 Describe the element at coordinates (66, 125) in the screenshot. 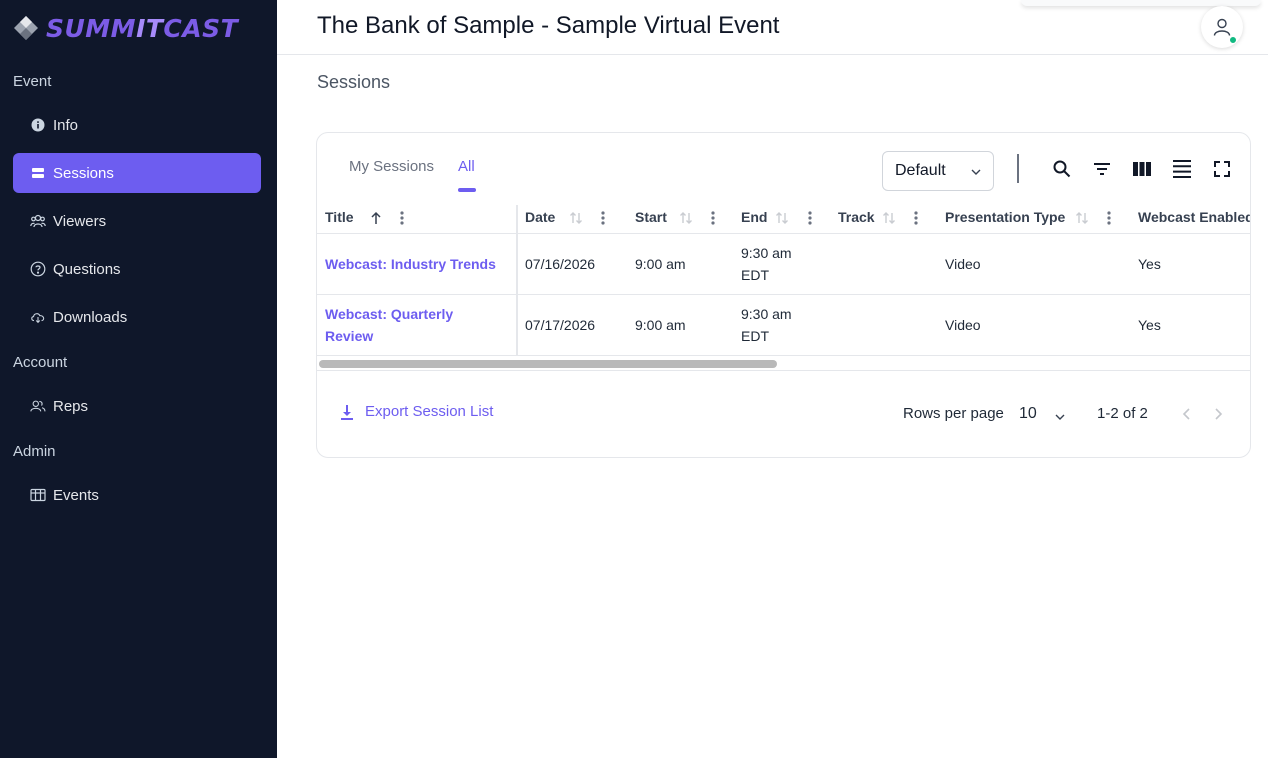

I see `sidebar-item-label: Info` at that location.